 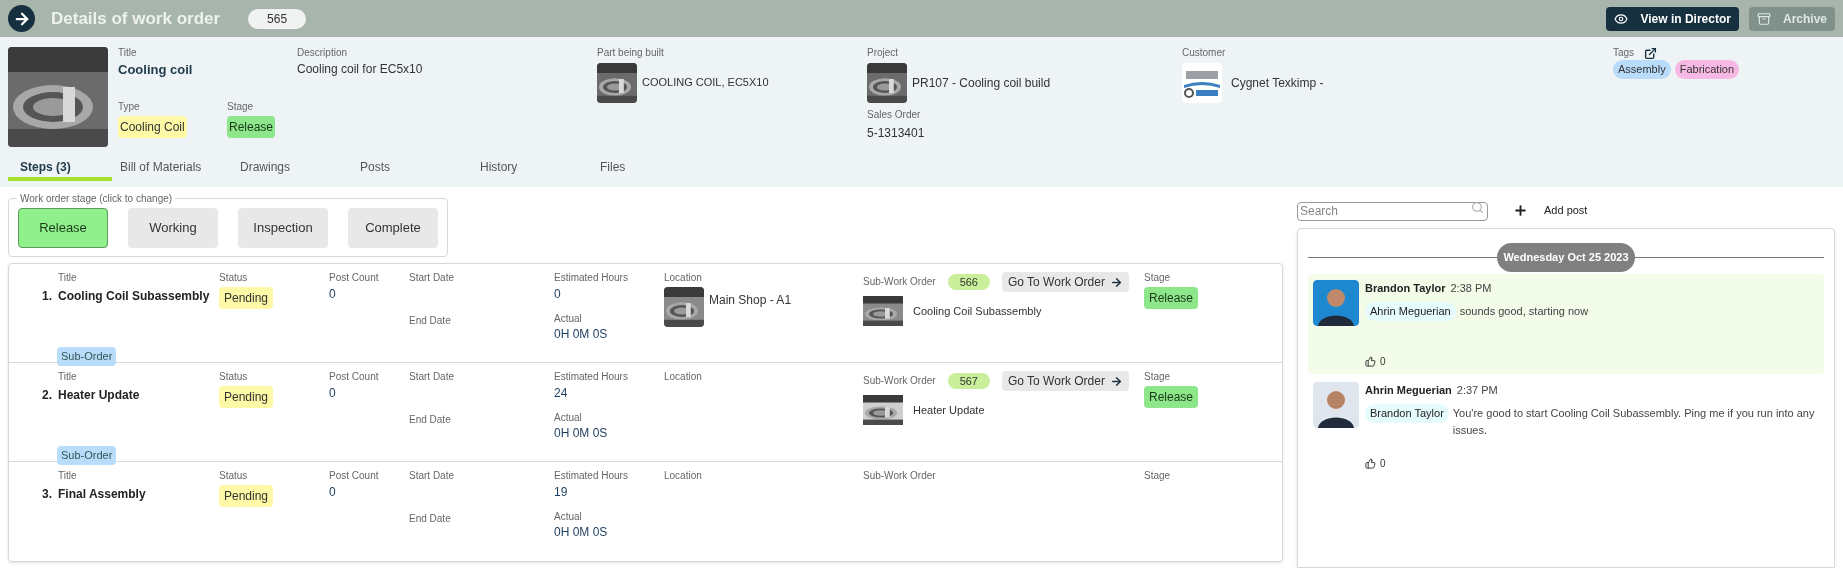 What do you see at coordinates (968, 381) in the screenshot?
I see `sub-order-number: 567` at bounding box center [968, 381].